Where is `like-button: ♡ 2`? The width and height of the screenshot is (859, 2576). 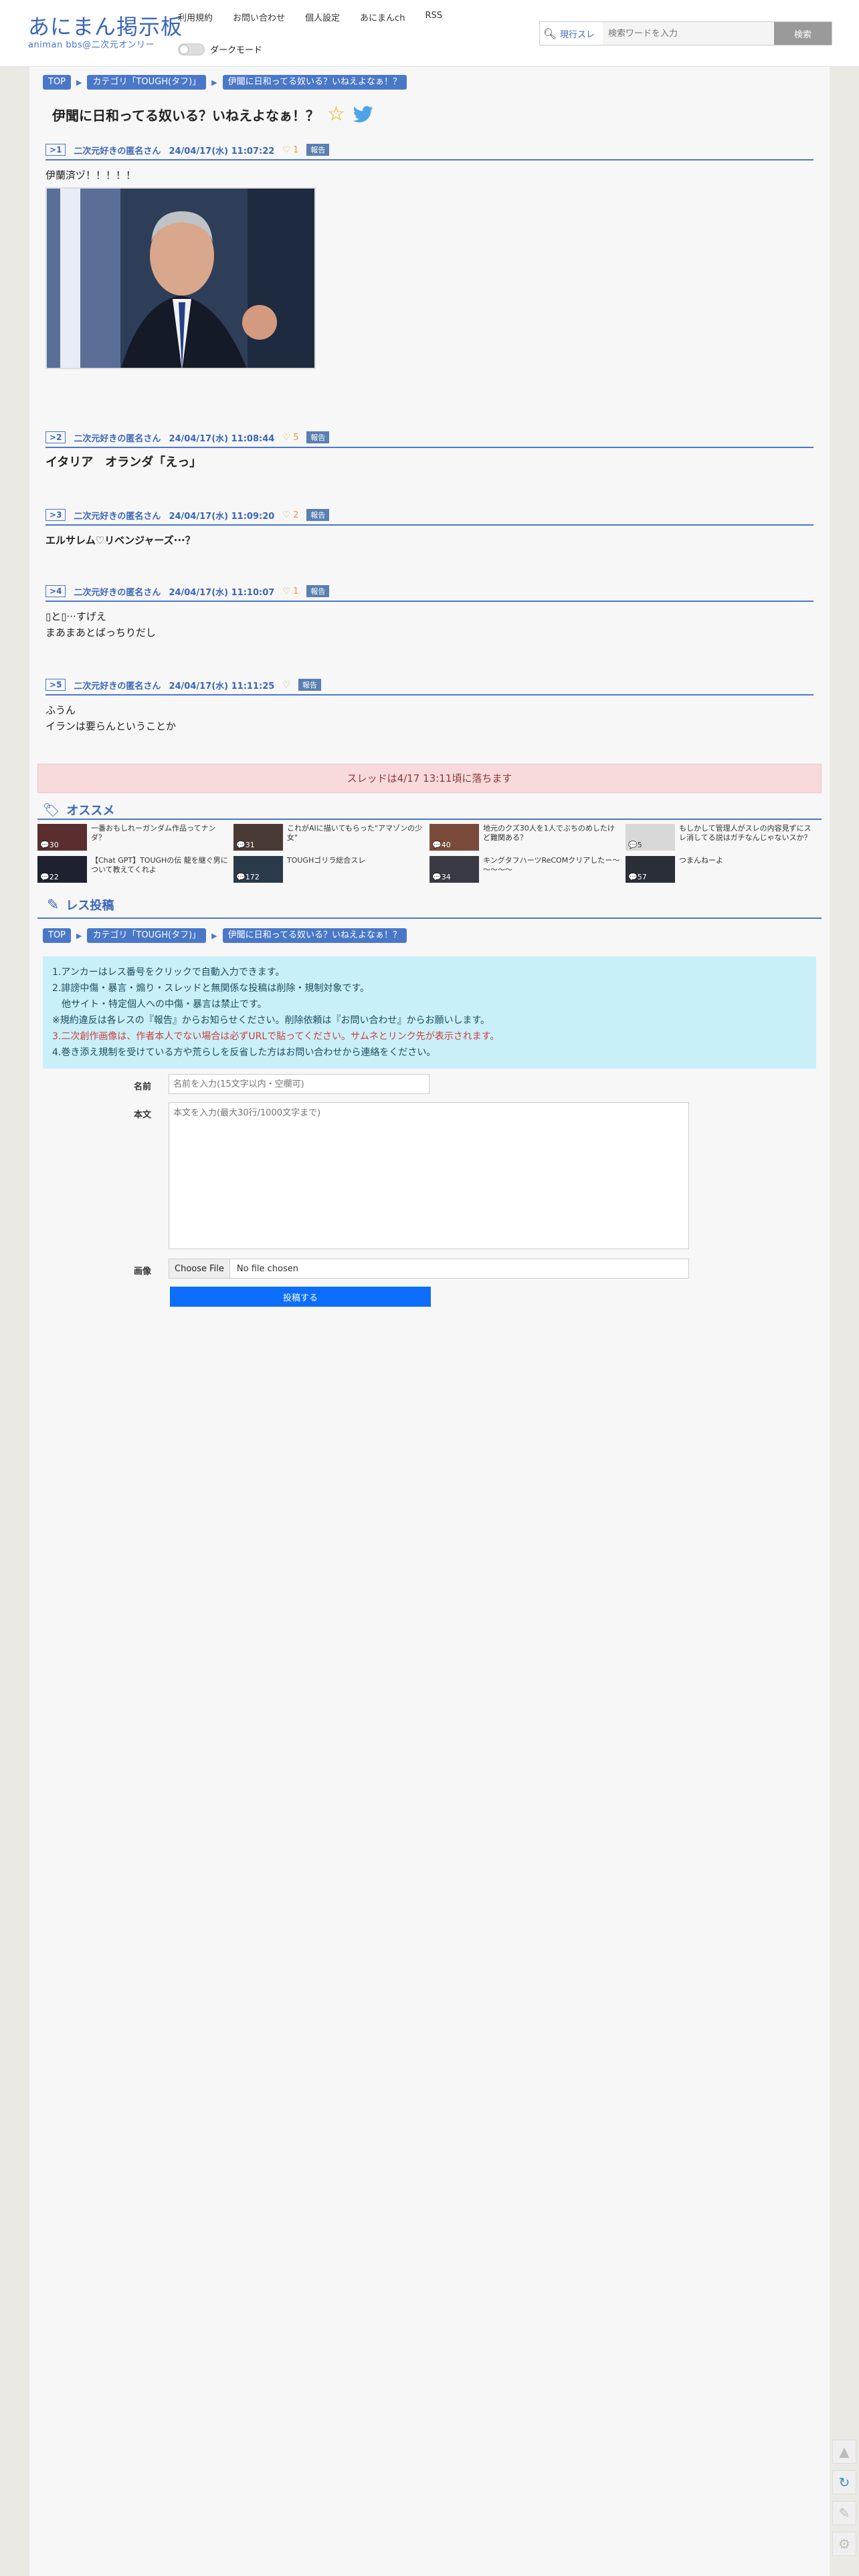
like-button: ♡ 2 is located at coordinates (290, 515).